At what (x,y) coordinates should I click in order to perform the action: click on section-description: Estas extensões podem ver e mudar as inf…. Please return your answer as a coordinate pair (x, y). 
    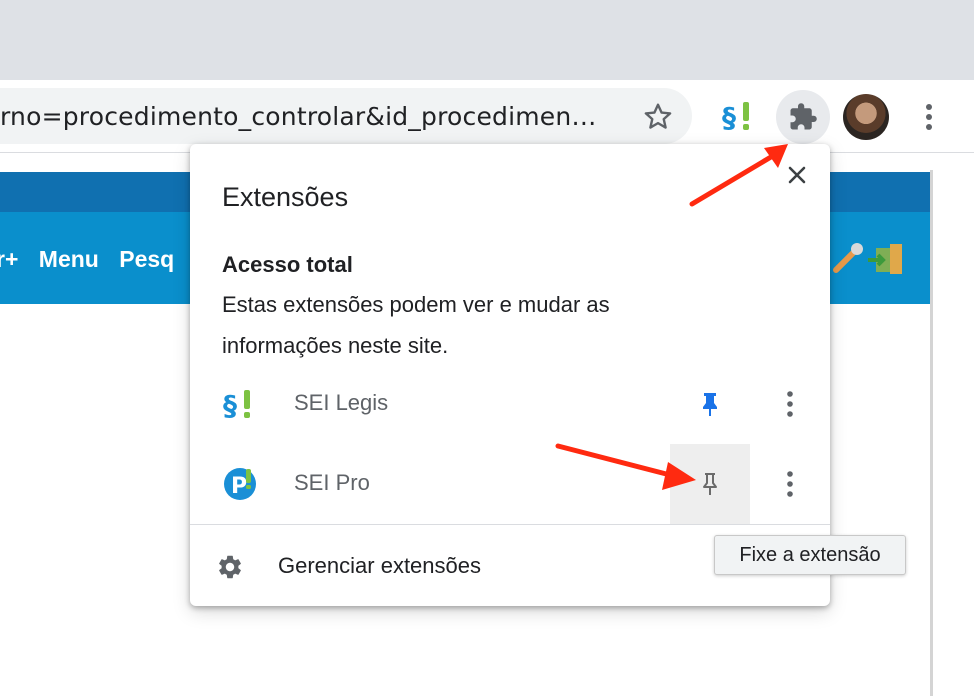
    Looking at the image, I should click on (416, 325).